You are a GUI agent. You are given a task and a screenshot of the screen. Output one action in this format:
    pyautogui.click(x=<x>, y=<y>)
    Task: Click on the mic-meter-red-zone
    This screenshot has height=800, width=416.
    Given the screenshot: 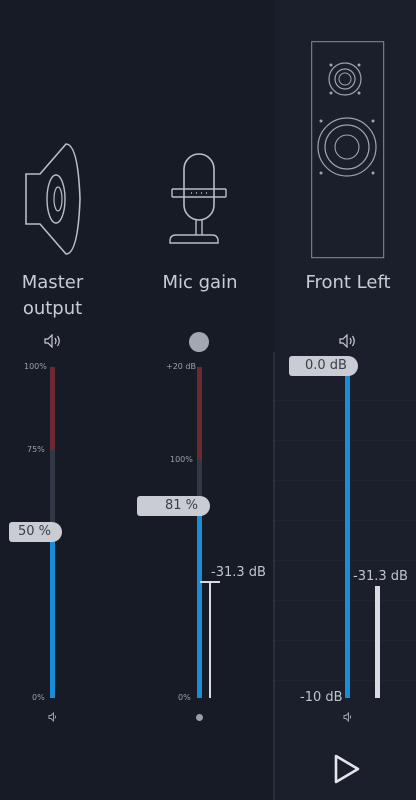 What is the action you would take?
    pyautogui.click(x=199, y=413)
    